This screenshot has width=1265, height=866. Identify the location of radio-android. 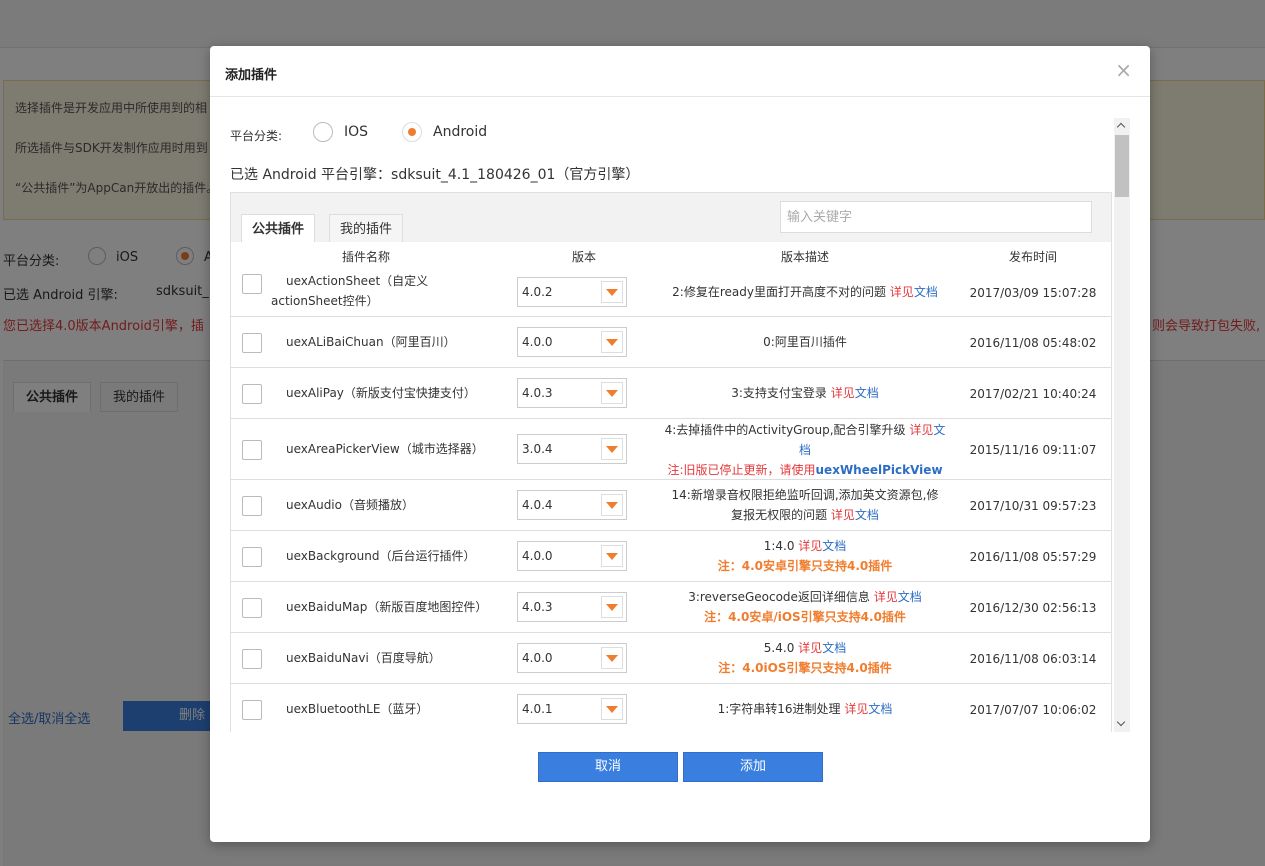
(412, 132).